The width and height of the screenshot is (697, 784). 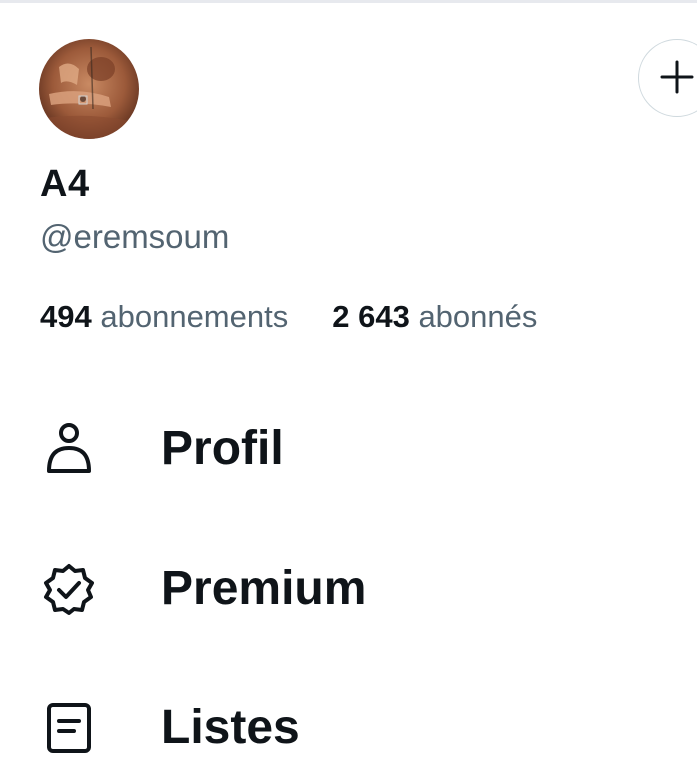 What do you see at coordinates (135, 236) in the screenshot?
I see `user-handle: @eremsoum` at bounding box center [135, 236].